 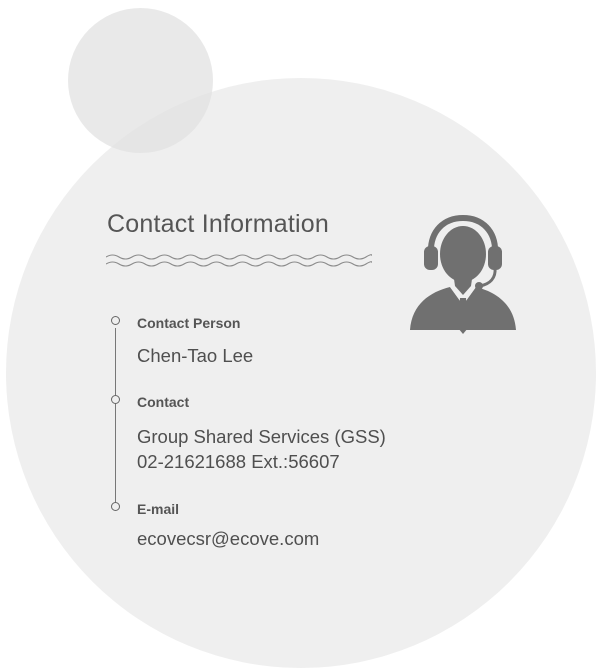 What do you see at coordinates (239, 260) in the screenshot?
I see `wavy-divider` at bounding box center [239, 260].